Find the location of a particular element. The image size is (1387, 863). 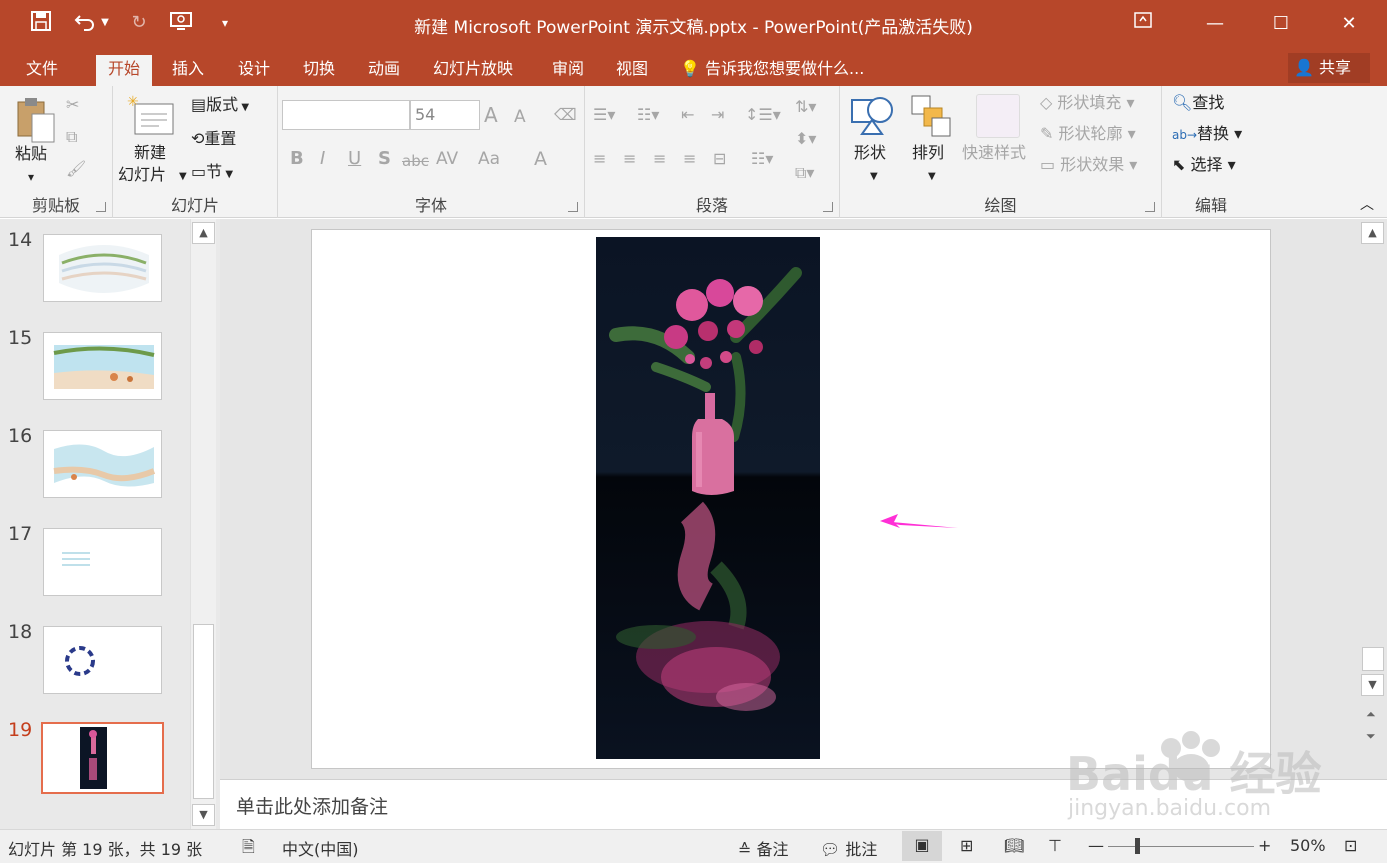

comments-toggle: 💬︎ 批注 is located at coordinates (848, 848).